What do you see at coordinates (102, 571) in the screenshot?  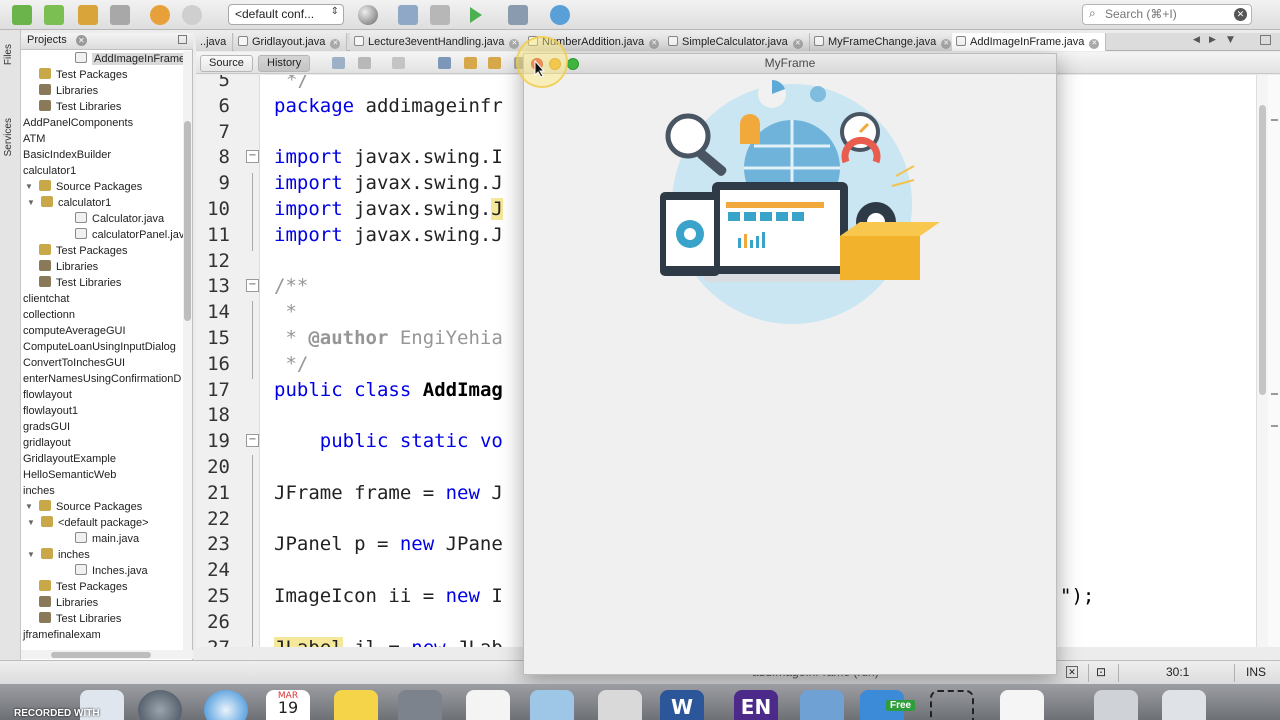 I see `tree-item: Inches.java` at bounding box center [102, 571].